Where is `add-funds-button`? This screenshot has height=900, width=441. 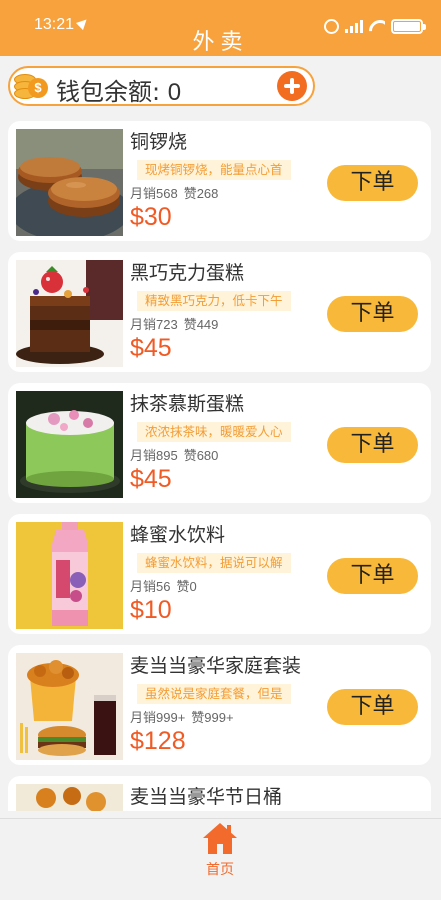
add-funds-button is located at coordinates (292, 86).